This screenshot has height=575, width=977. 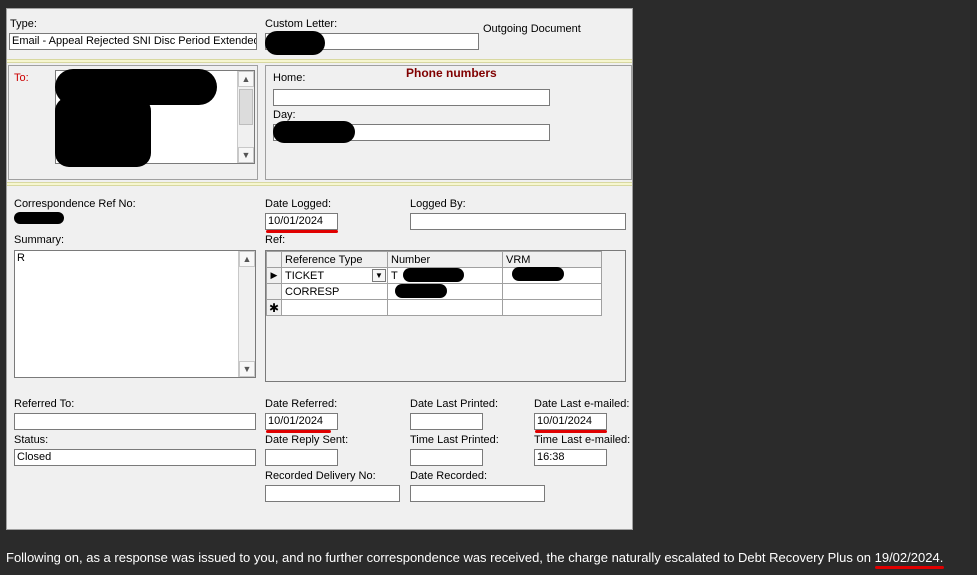 I want to click on row-selector, so click(x=274, y=291).